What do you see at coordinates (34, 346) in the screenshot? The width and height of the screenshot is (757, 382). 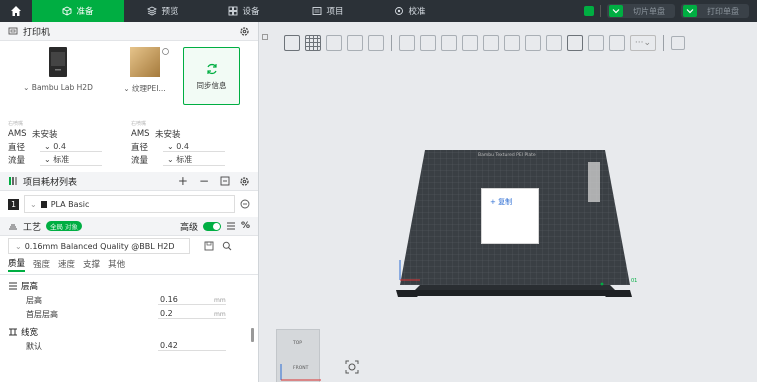 I see `line-width-label: 默认` at bounding box center [34, 346].